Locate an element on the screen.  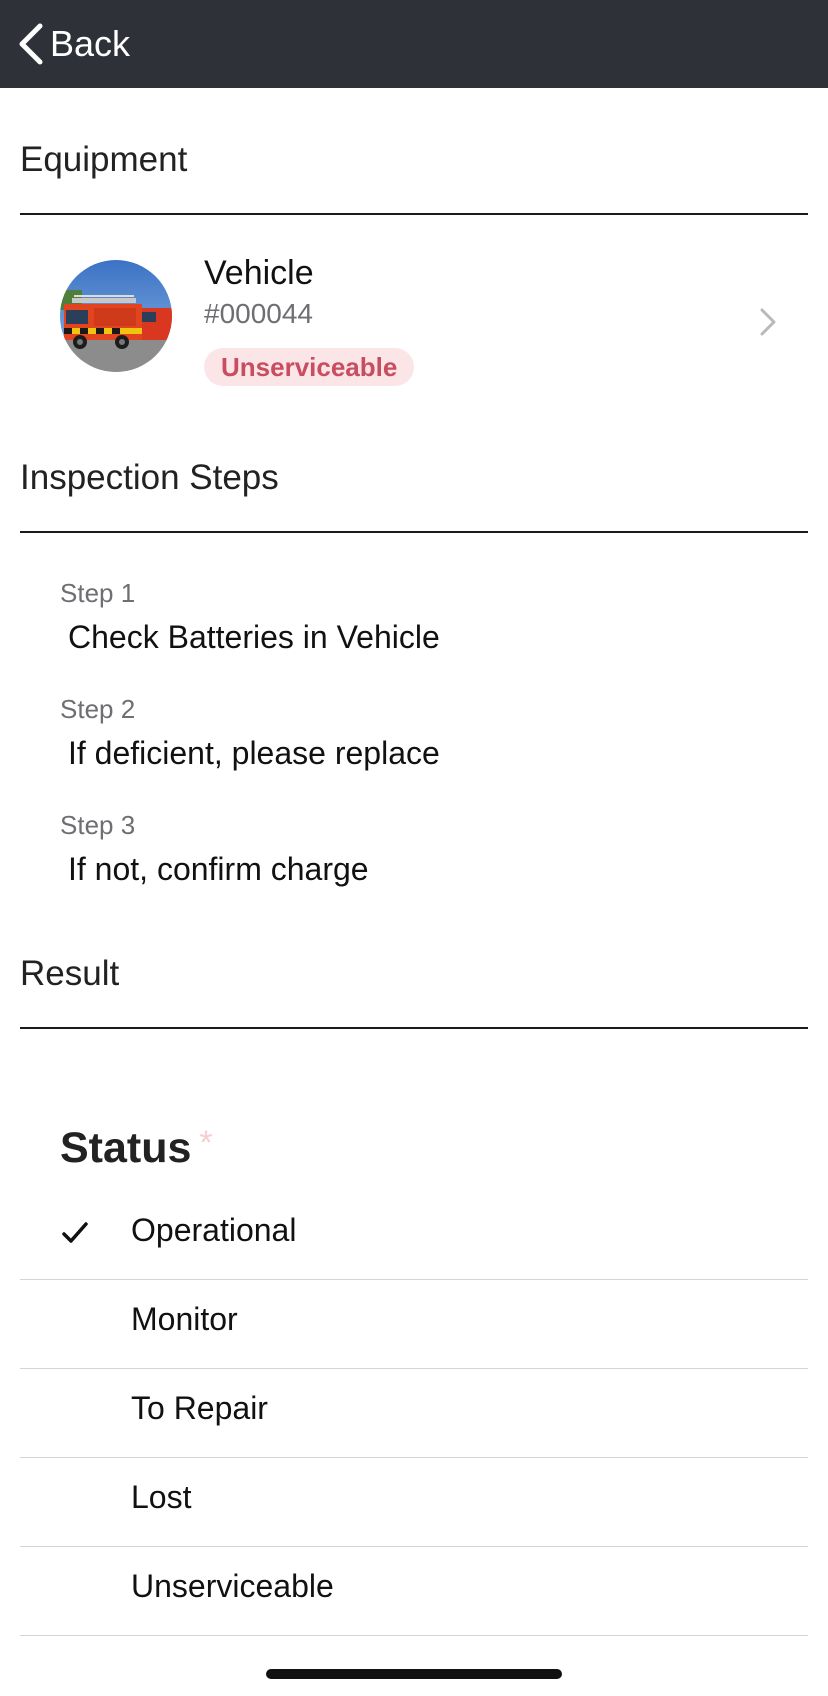
status-option-unserviceable: Unserviceable is located at coordinates (414, 1592).